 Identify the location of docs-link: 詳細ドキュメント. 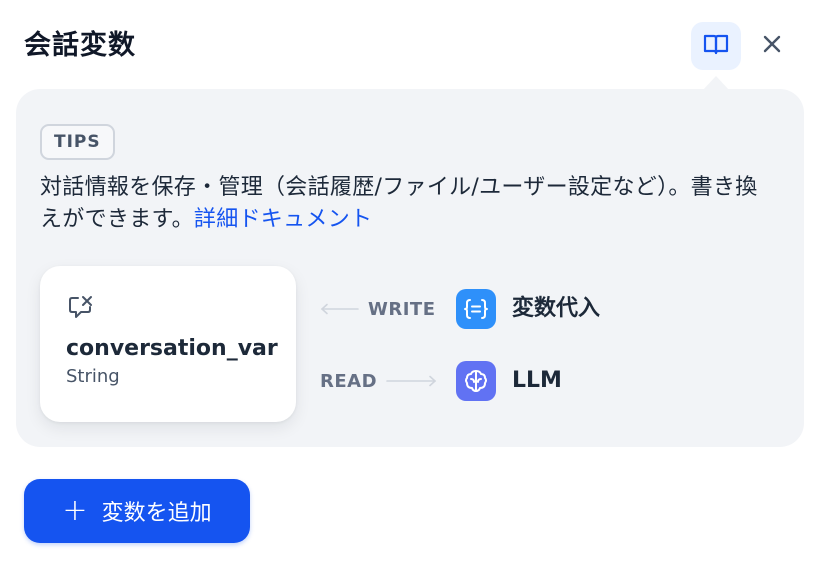
(283, 219).